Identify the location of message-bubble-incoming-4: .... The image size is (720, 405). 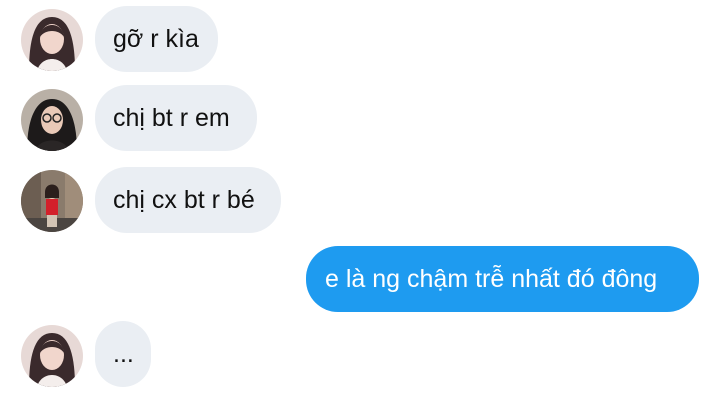
(123, 354).